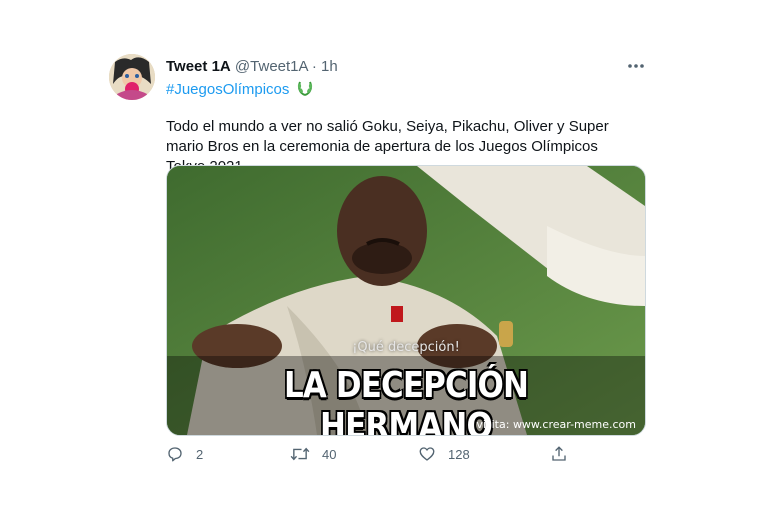 Image resolution: width=768 pixels, height=512 pixels. What do you see at coordinates (271, 66) in the screenshot?
I see `user-handle: @Tweet1A` at bounding box center [271, 66].